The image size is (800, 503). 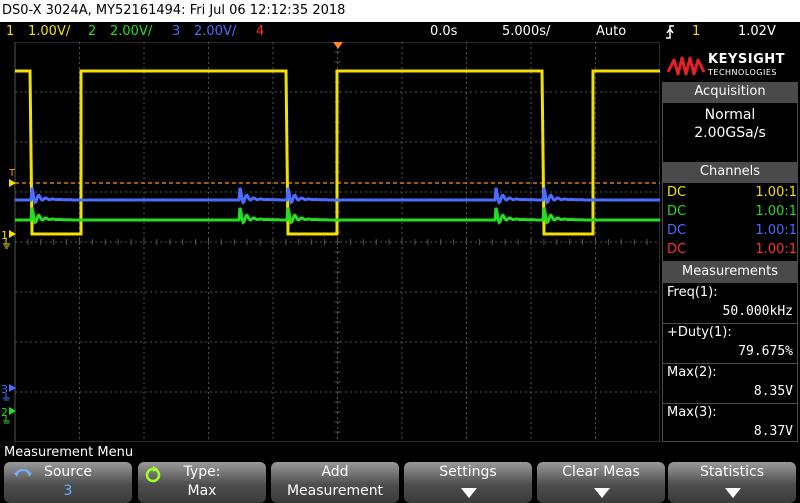 I want to click on channel-row-2: DC 1.00:1, so click(x=732, y=211).